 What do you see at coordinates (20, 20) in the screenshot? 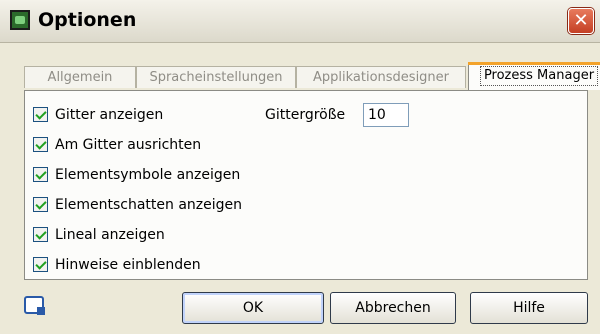
I see `app-icon` at bounding box center [20, 20].